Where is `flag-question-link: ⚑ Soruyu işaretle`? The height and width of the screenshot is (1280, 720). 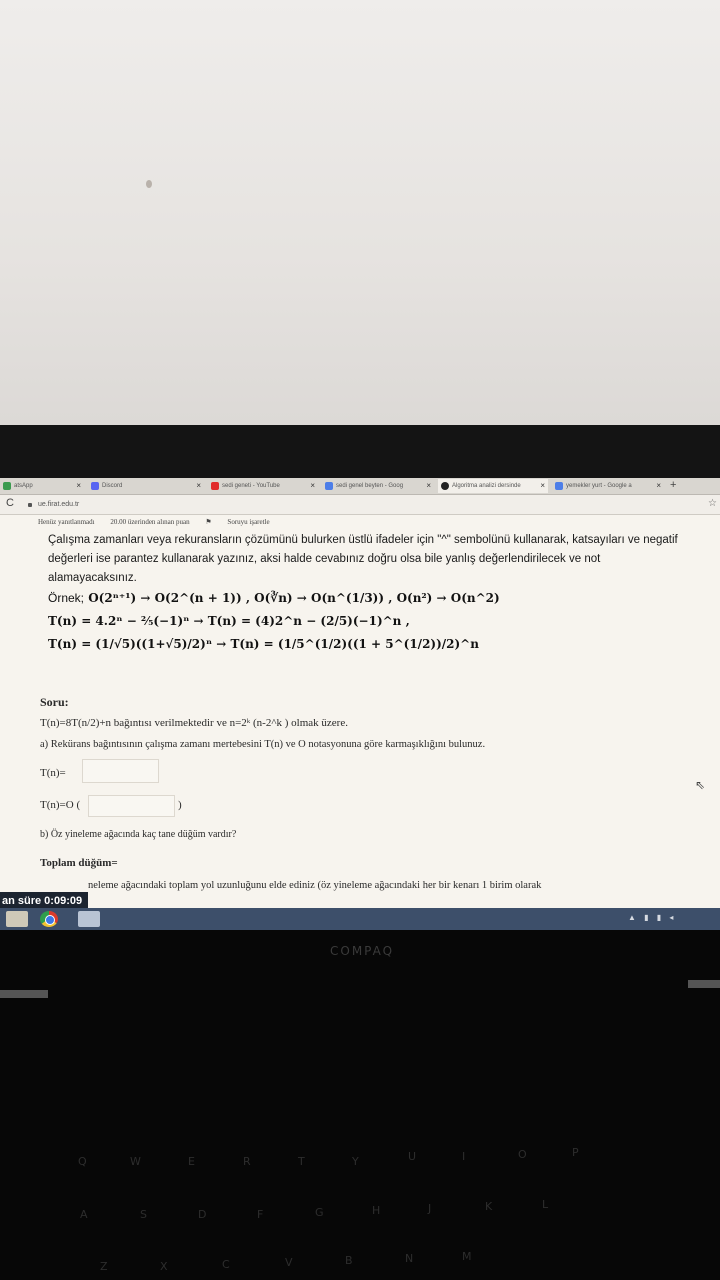 flag-question-link: ⚑ Soruyu işaretle is located at coordinates (244, 522).